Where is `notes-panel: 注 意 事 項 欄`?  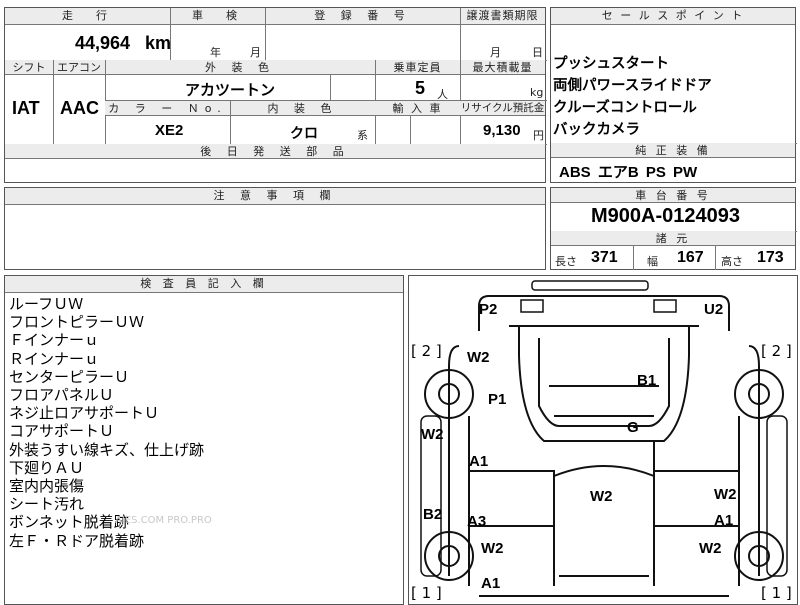
notes-panel: 注 意 事 項 欄 is located at coordinates (275, 228).